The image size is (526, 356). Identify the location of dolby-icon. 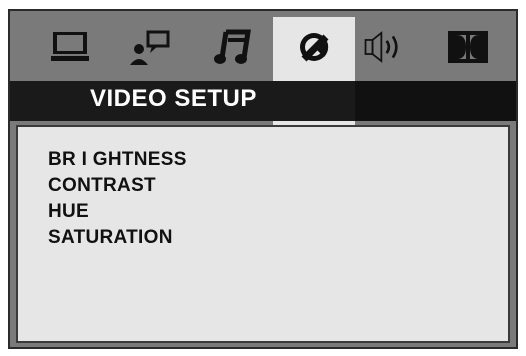
(468, 47).